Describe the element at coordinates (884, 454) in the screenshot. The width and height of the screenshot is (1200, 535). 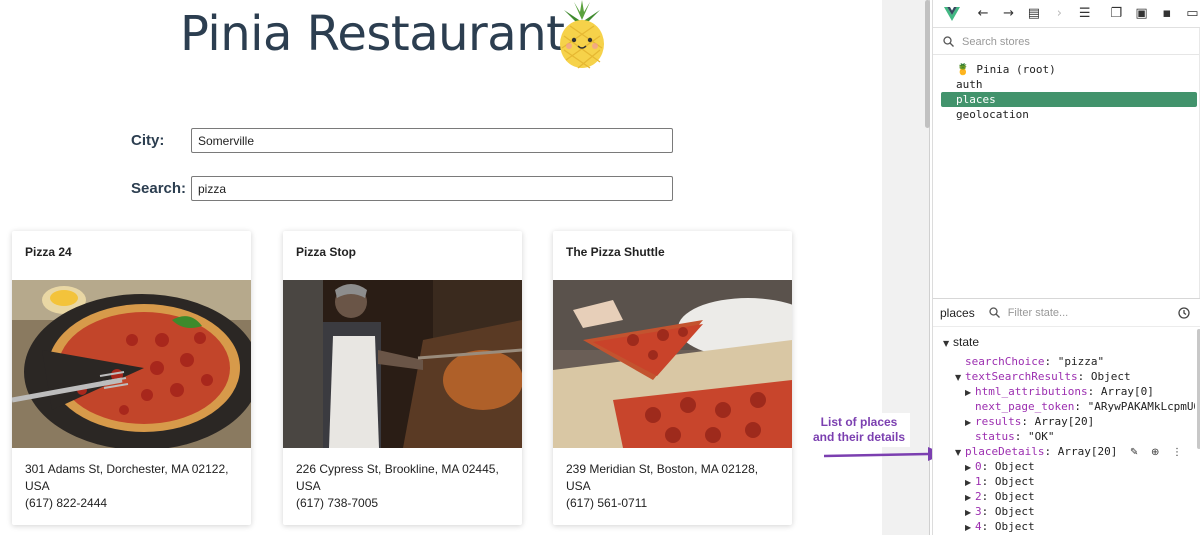
I see `annotation-arrow-icon` at that location.